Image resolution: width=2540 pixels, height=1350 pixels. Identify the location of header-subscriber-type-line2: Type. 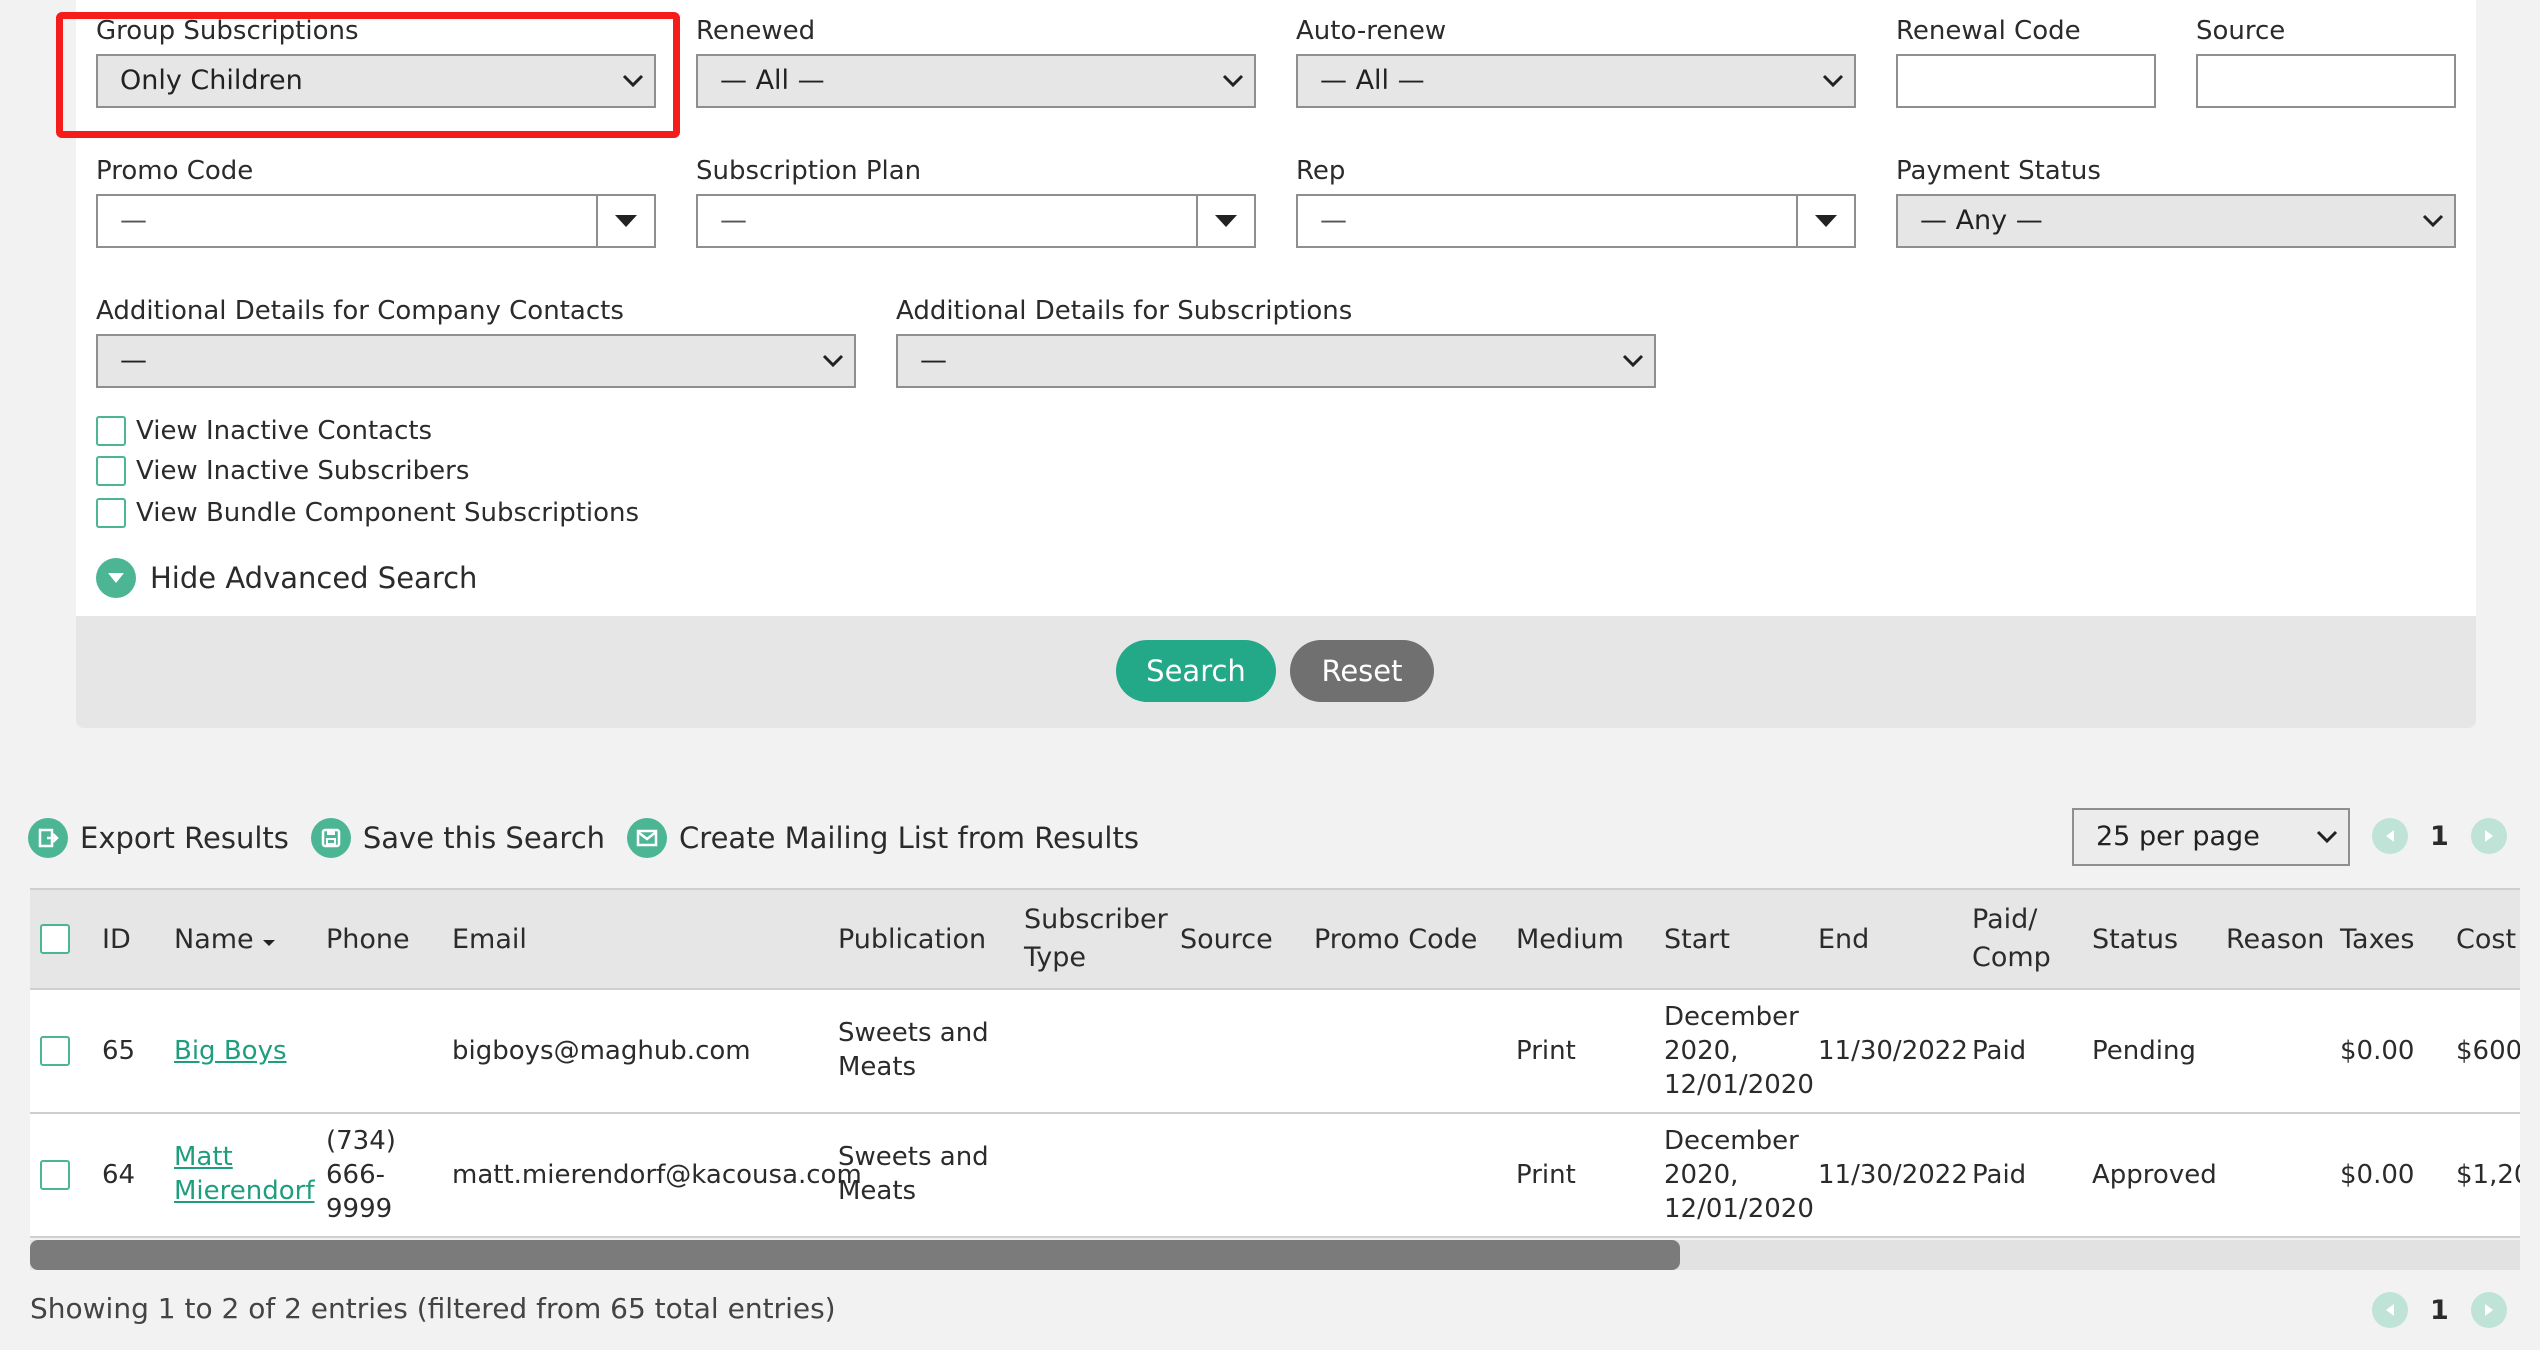
(1055, 958).